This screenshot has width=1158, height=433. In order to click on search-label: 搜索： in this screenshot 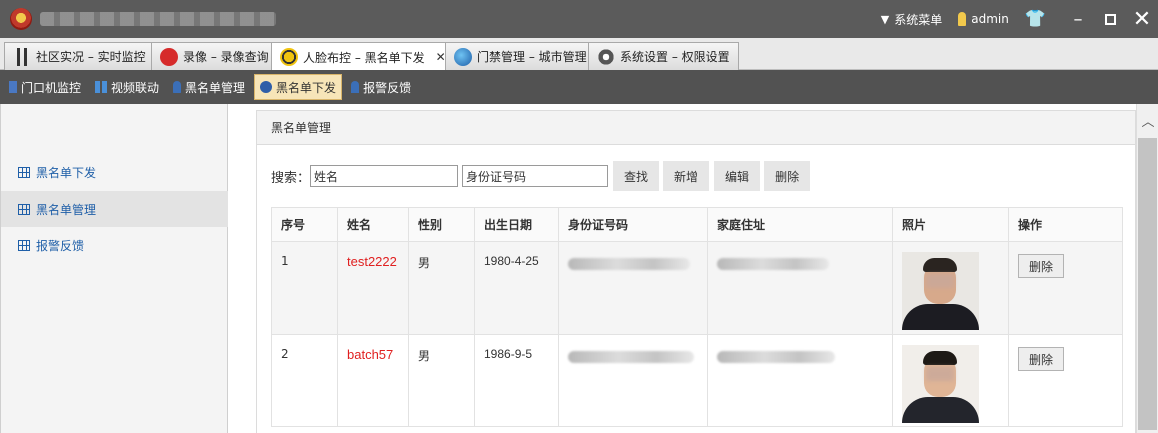, I will do `click(291, 178)`.